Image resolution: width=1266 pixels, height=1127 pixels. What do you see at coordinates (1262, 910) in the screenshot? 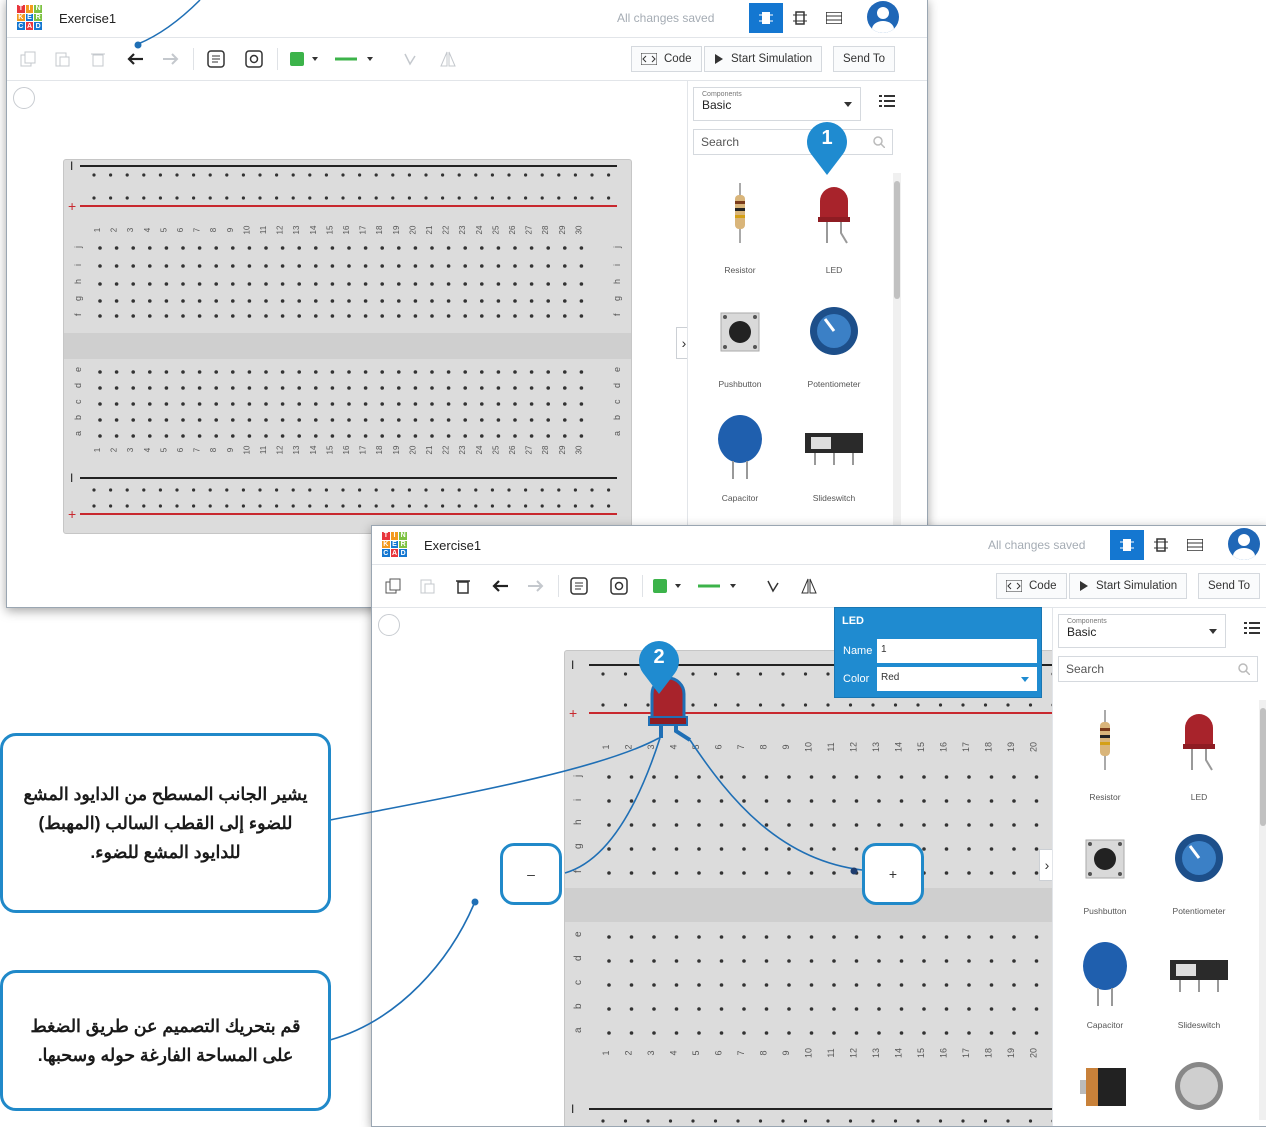
I see `sidebar-scrollbar` at bounding box center [1262, 910].